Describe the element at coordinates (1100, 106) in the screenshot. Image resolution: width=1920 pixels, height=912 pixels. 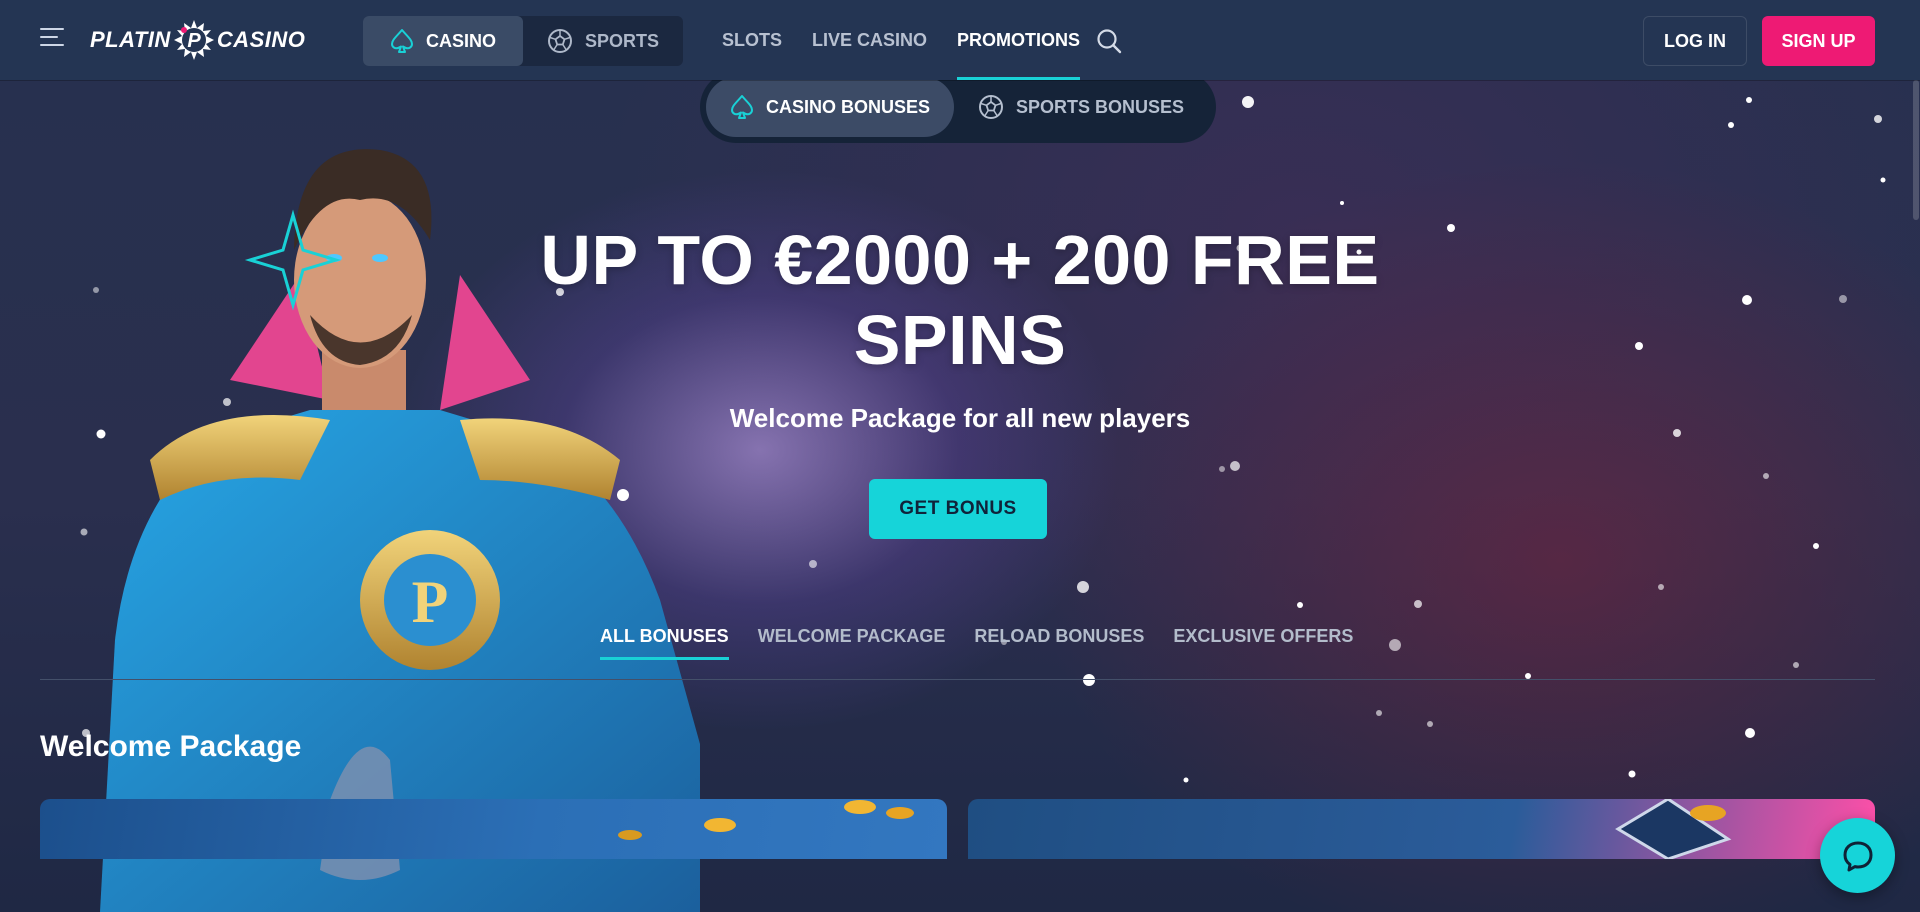
I see `sports-bonuses-label: SPORTS BONUSES` at that location.